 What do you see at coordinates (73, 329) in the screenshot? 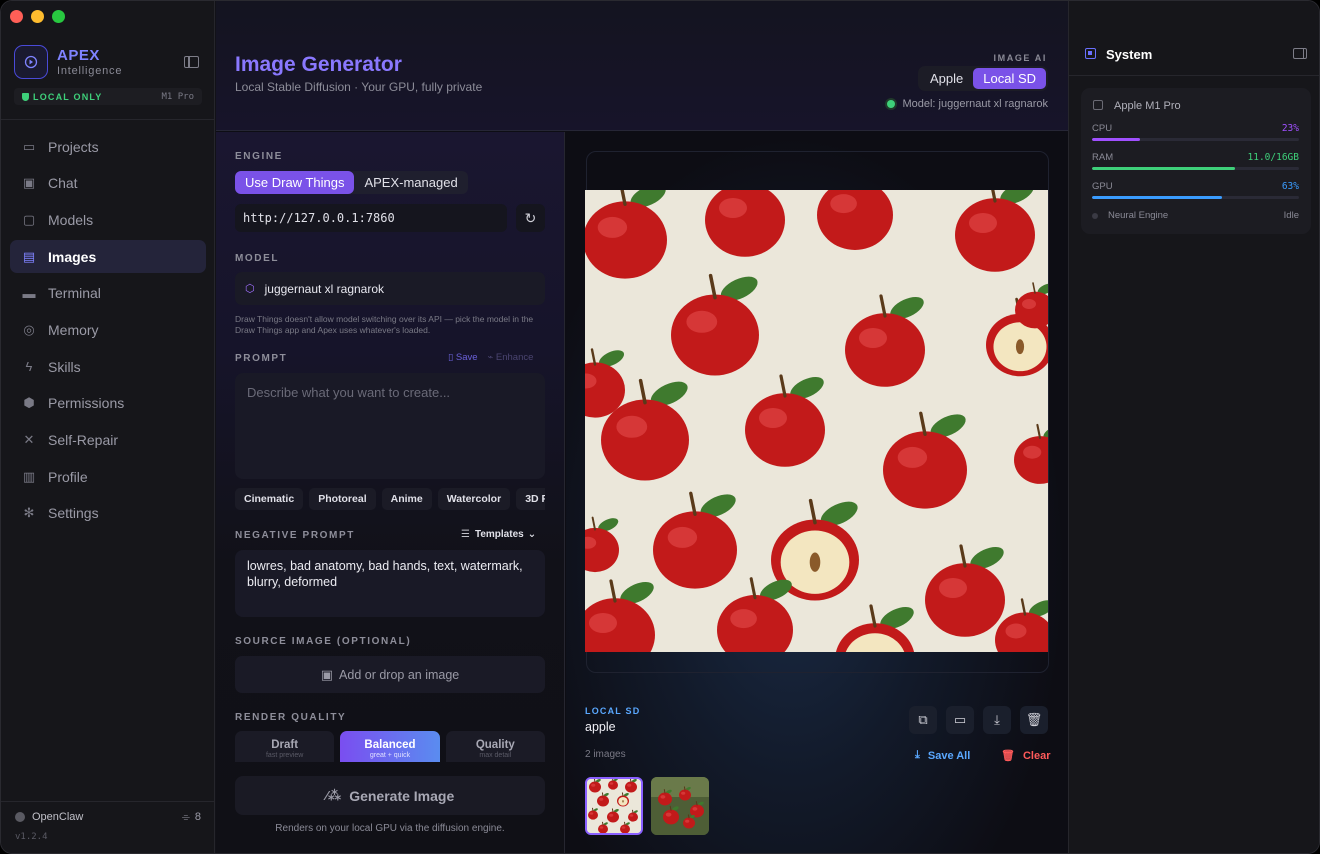
I see `sidebar-item-label: Memory` at bounding box center [73, 329].